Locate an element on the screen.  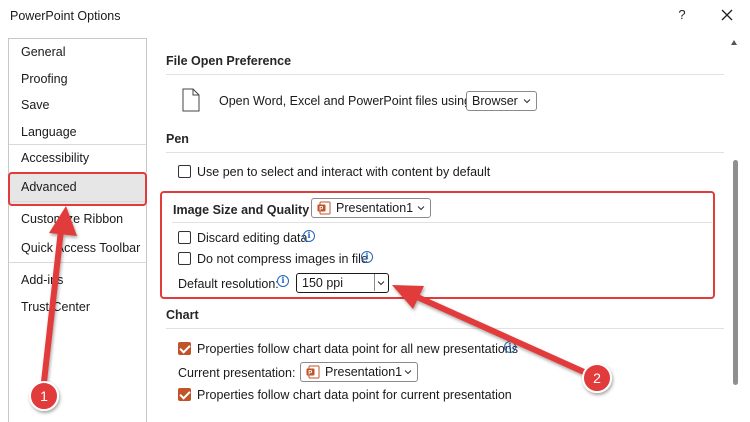
advanced-highlight-box is located at coordinates (77, 189).